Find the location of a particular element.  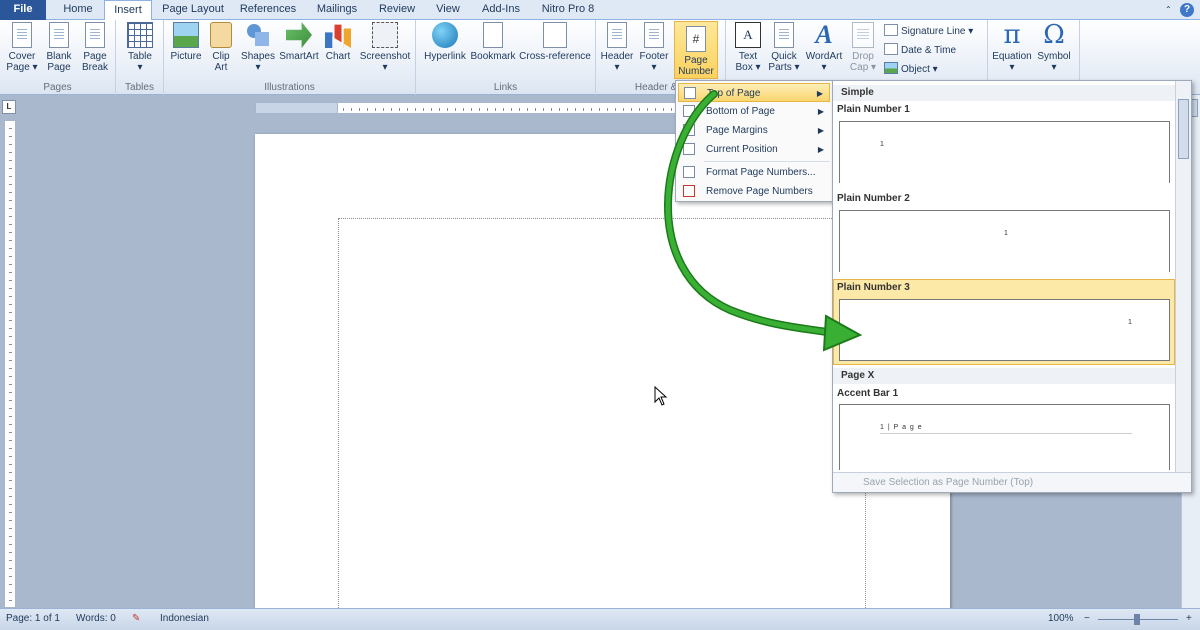

object-label: Object ▾ is located at coordinates (919, 69).